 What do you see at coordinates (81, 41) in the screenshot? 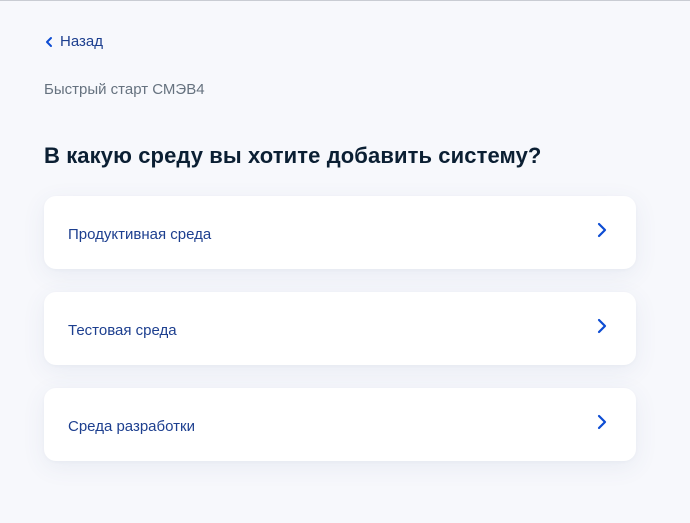
I see `back-link-label: Назад` at bounding box center [81, 41].